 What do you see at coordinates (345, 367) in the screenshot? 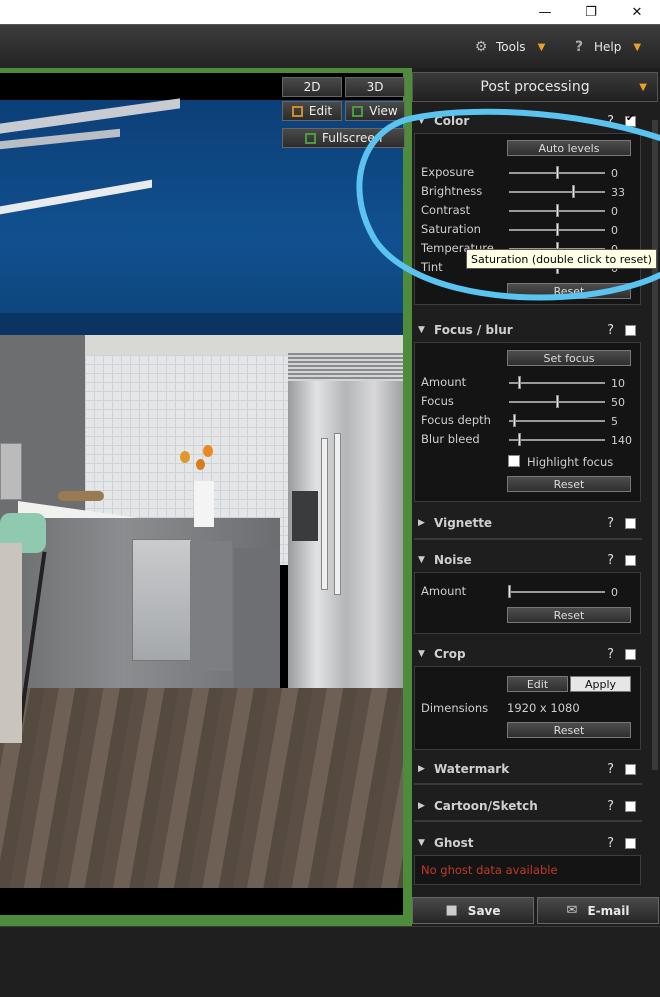
I see `fridge-grille` at bounding box center [345, 367].